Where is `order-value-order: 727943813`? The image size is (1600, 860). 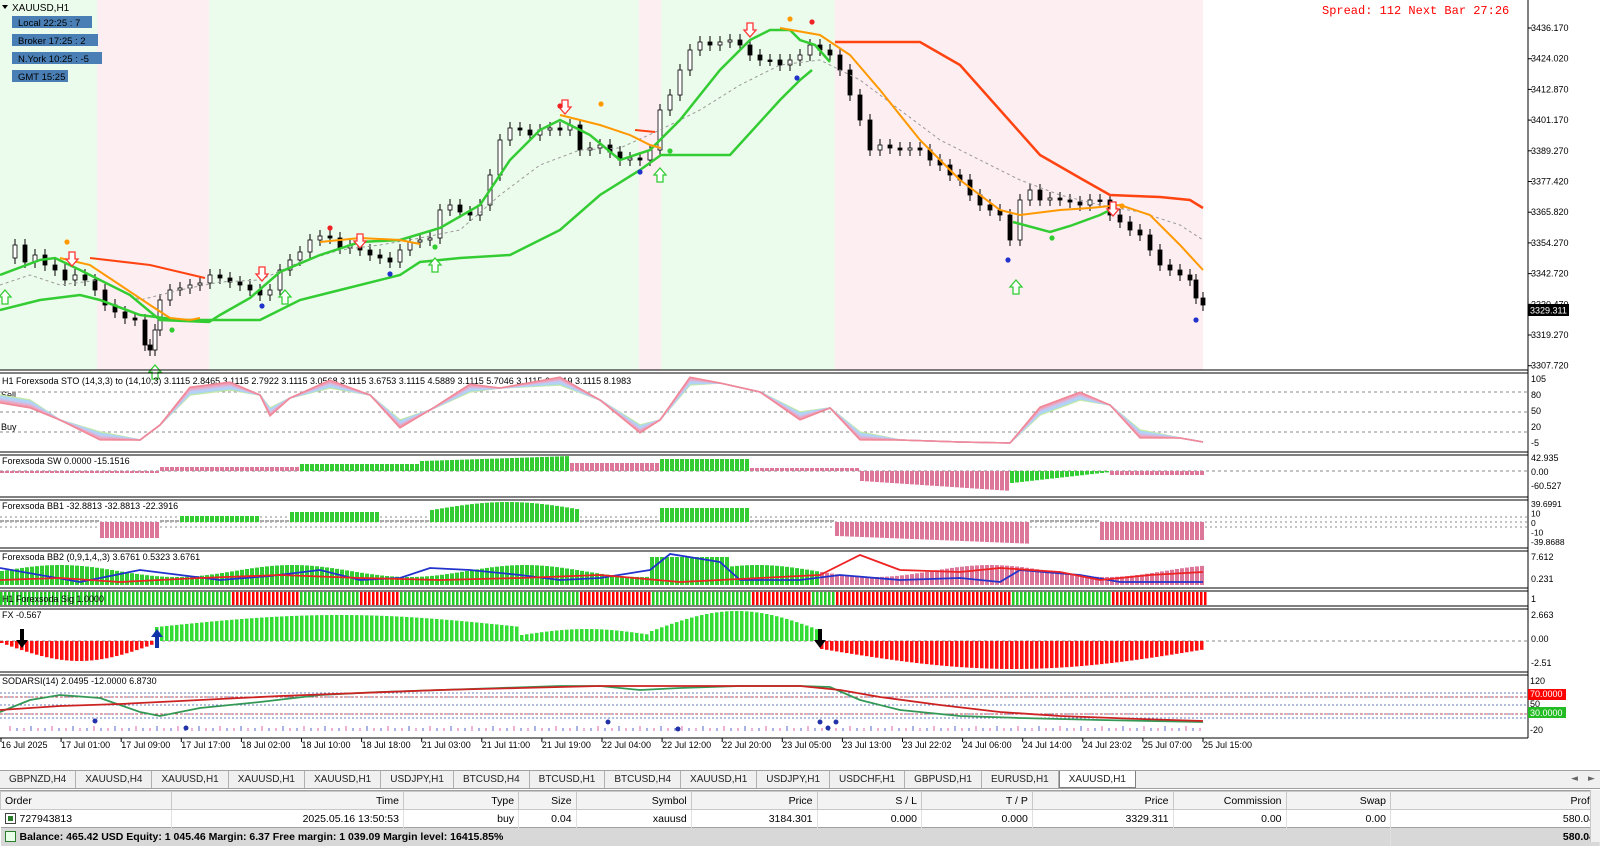
order-value-order: 727943813 is located at coordinates (46, 818).